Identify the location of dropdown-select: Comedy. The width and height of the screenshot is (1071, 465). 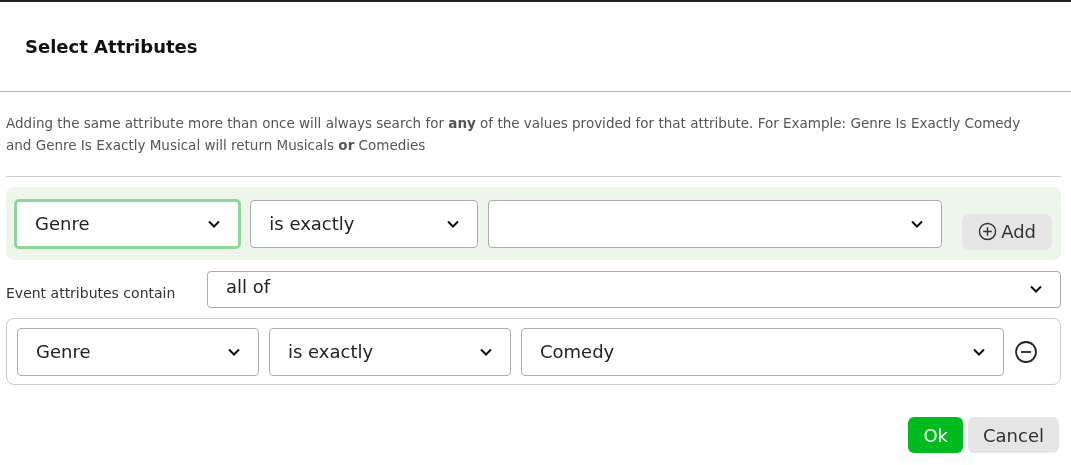
(762, 351).